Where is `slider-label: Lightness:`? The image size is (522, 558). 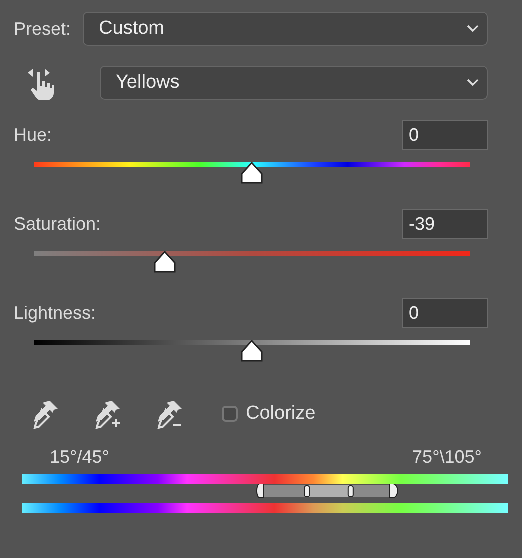 slider-label: Lightness: is located at coordinates (55, 313).